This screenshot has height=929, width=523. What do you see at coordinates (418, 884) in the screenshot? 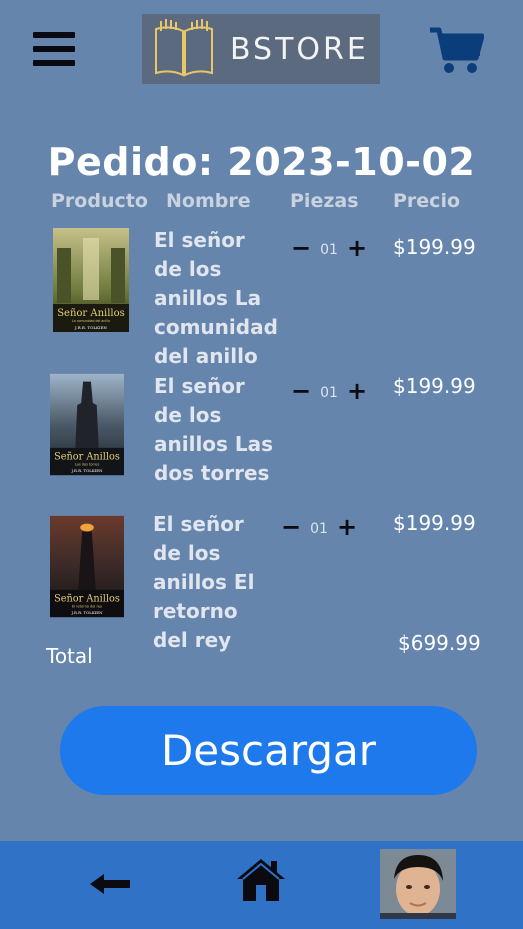
I see `user-avatar` at bounding box center [418, 884].